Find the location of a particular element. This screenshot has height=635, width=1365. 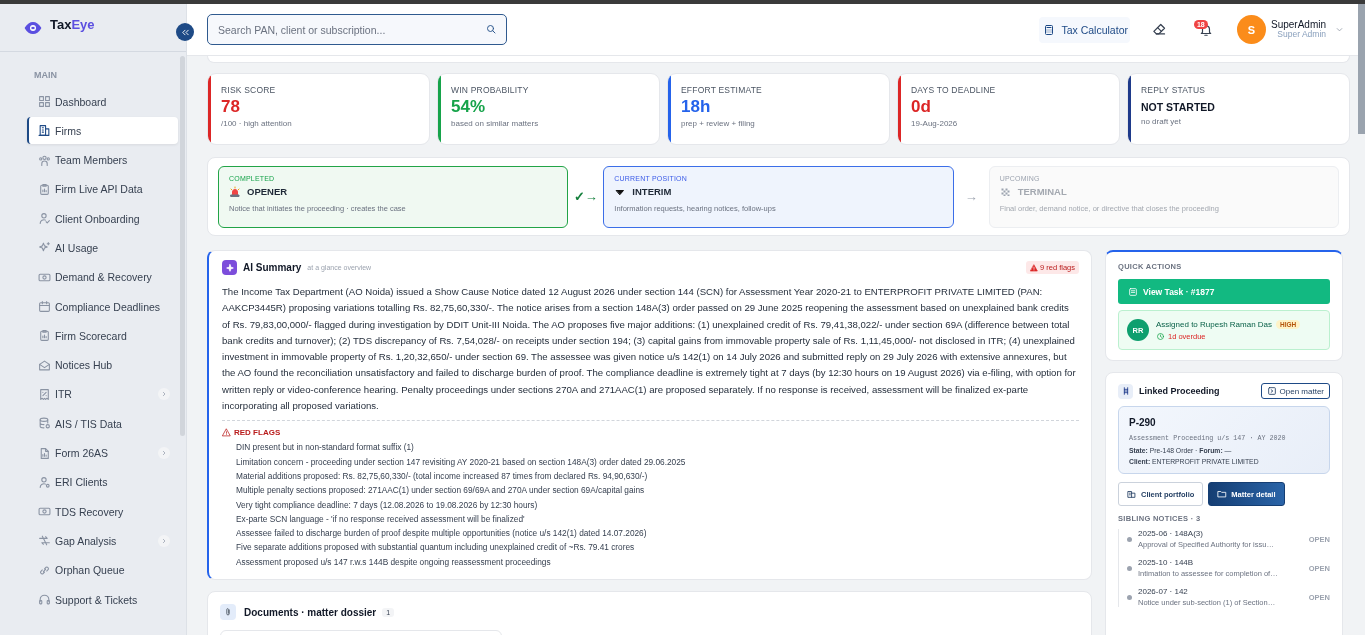

assignee-text: Assigned to Rupesh Raman Das is located at coordinates (1214, 324).